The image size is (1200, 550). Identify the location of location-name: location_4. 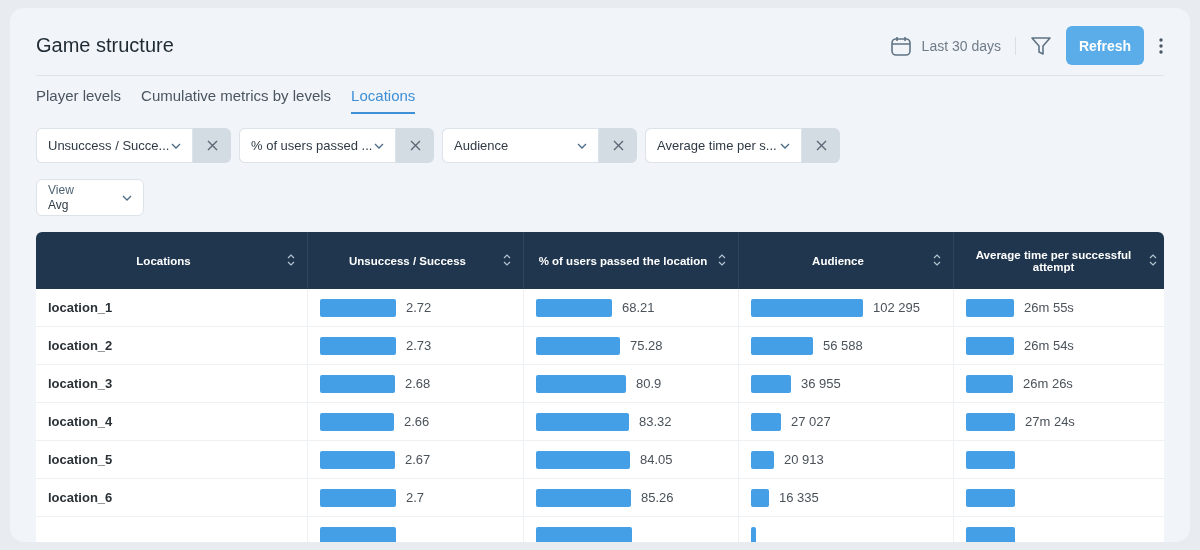
(80, 421).